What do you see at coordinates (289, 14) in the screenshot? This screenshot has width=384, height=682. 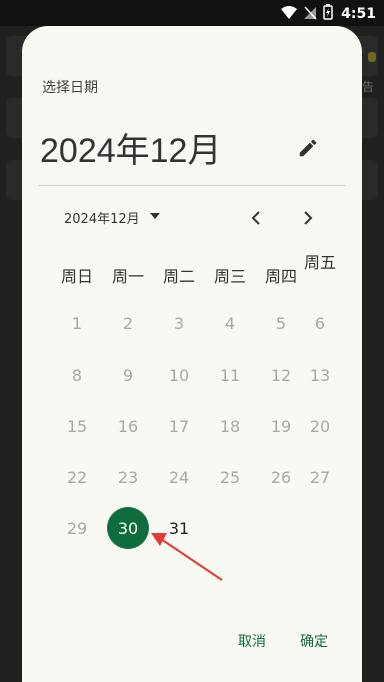 I see `wifi-icon` at bounding box center [289, 14].